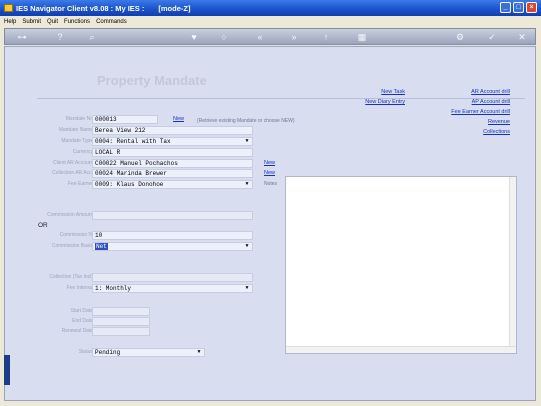 This screenshot has height=406, width=541. Describe the element at coordinates (194, 37) in the screenshot. I see `heart-icon: ♥` at that location.